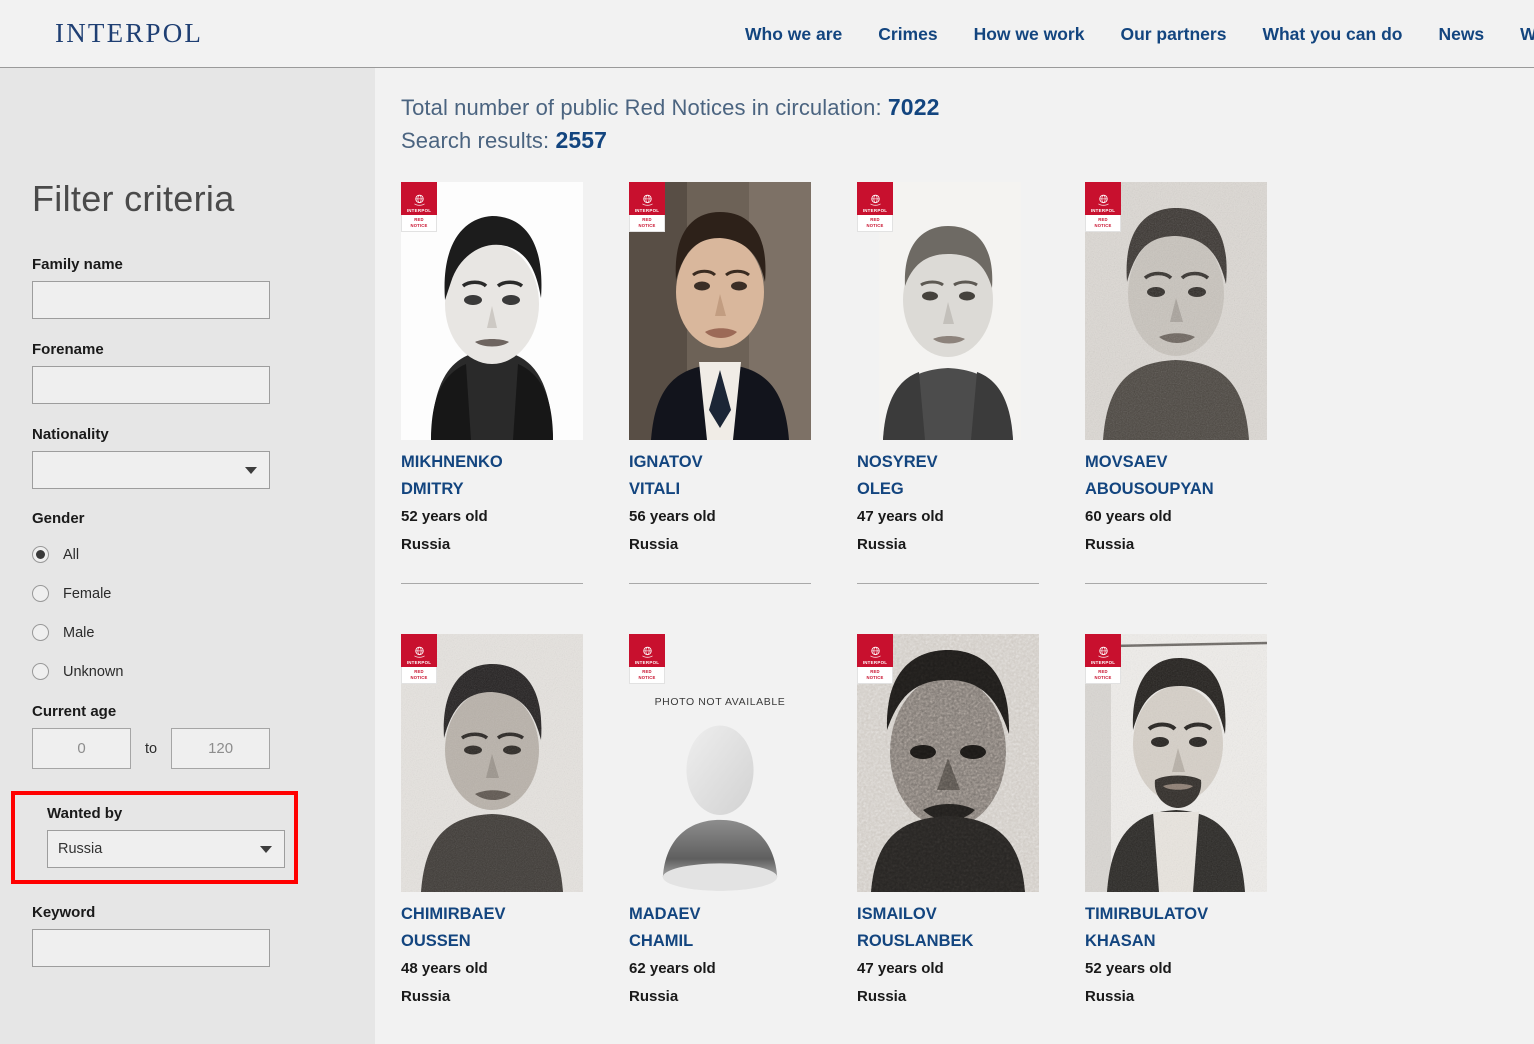 The height and width of the screenshot is (1044, 1534). What do you see at coordinates (93, 671) in the screenshot?
I see `gender-option-unknown-label: Unknown` at bounding box center [93, 671].